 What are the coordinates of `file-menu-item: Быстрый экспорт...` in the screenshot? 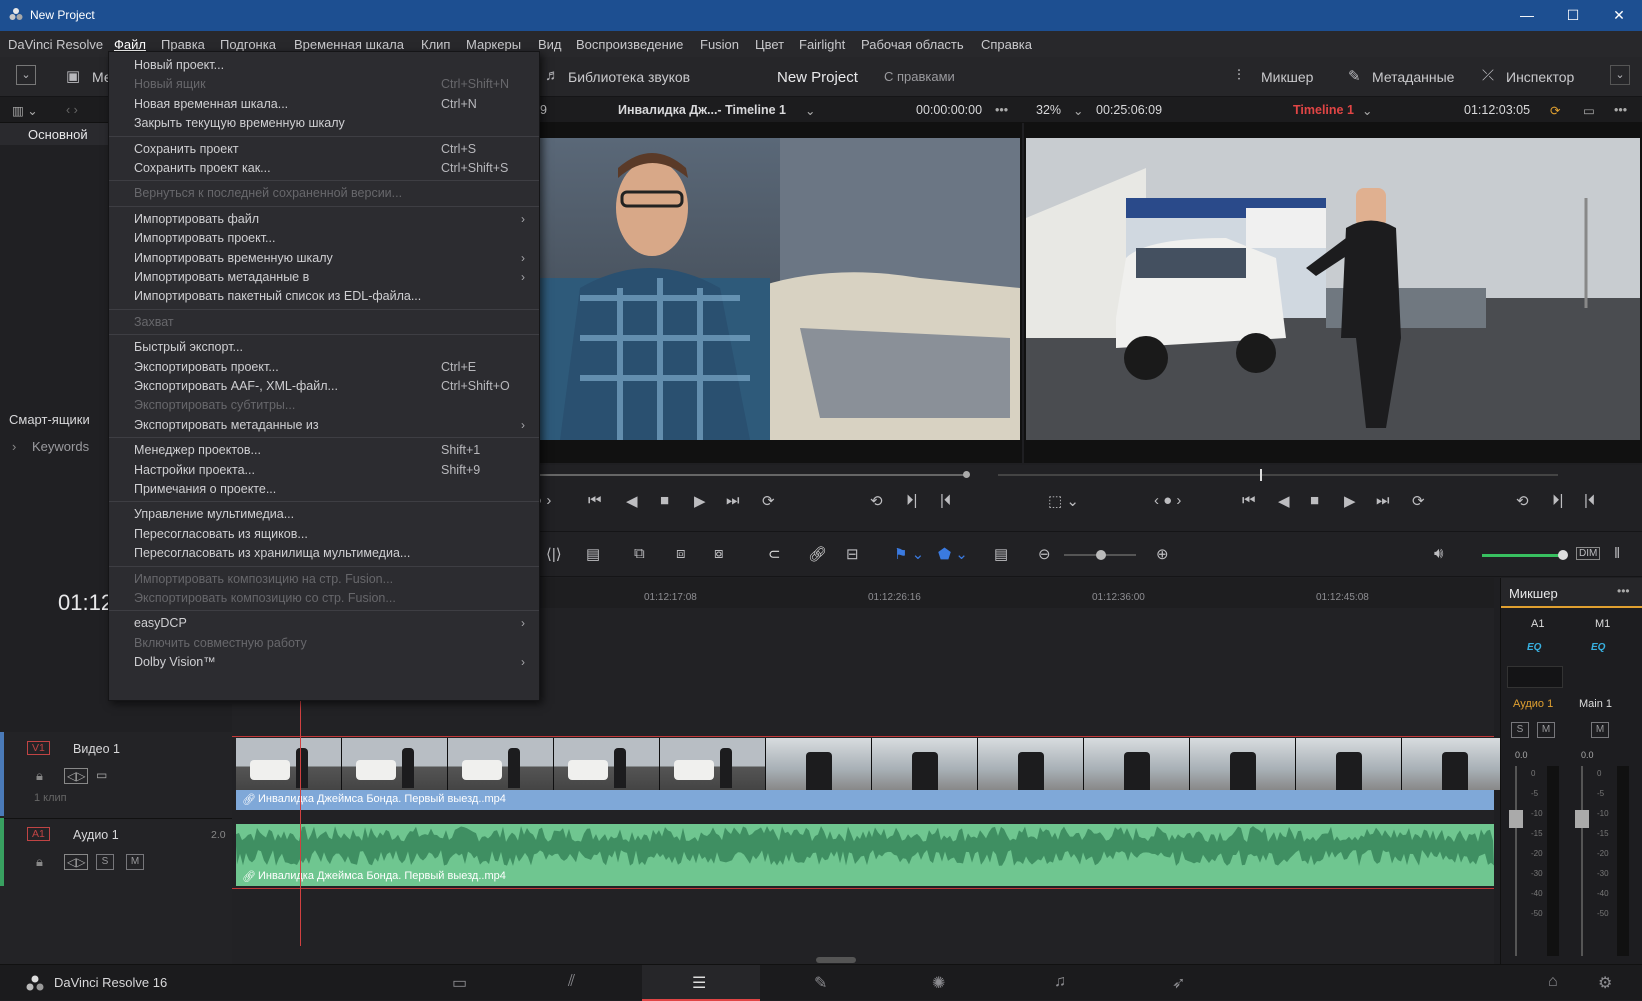 It's located at (324, 348).